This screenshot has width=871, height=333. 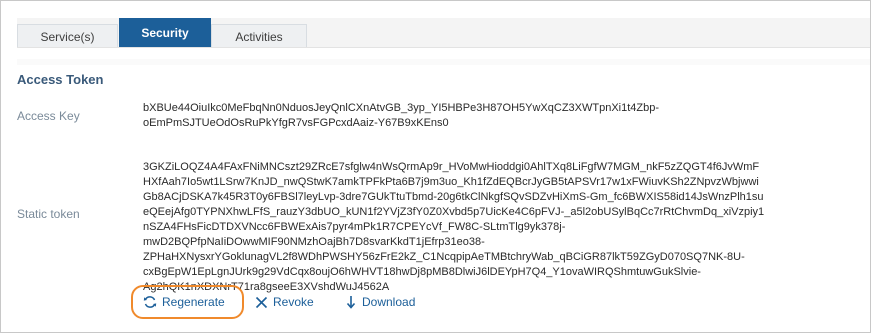 What do you see at coordinates (443, 62) in the screenshot?
I see `section-divider` at bounding box center [443, 62].